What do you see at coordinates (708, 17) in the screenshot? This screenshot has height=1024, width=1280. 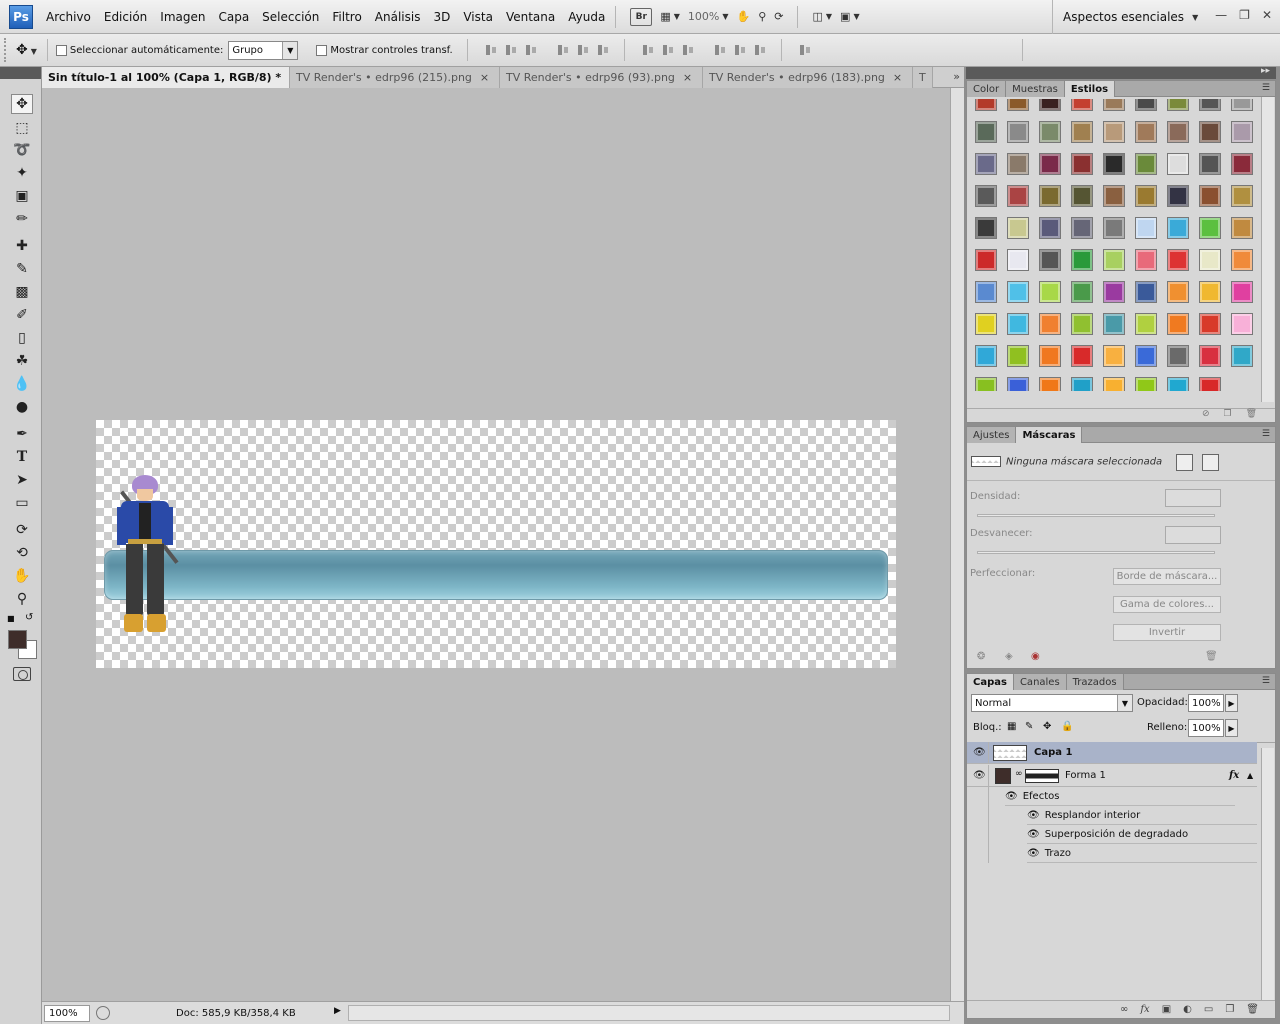 I see `zoom-level-dropdown: 100% ▼` at bounding box center [708, 17].